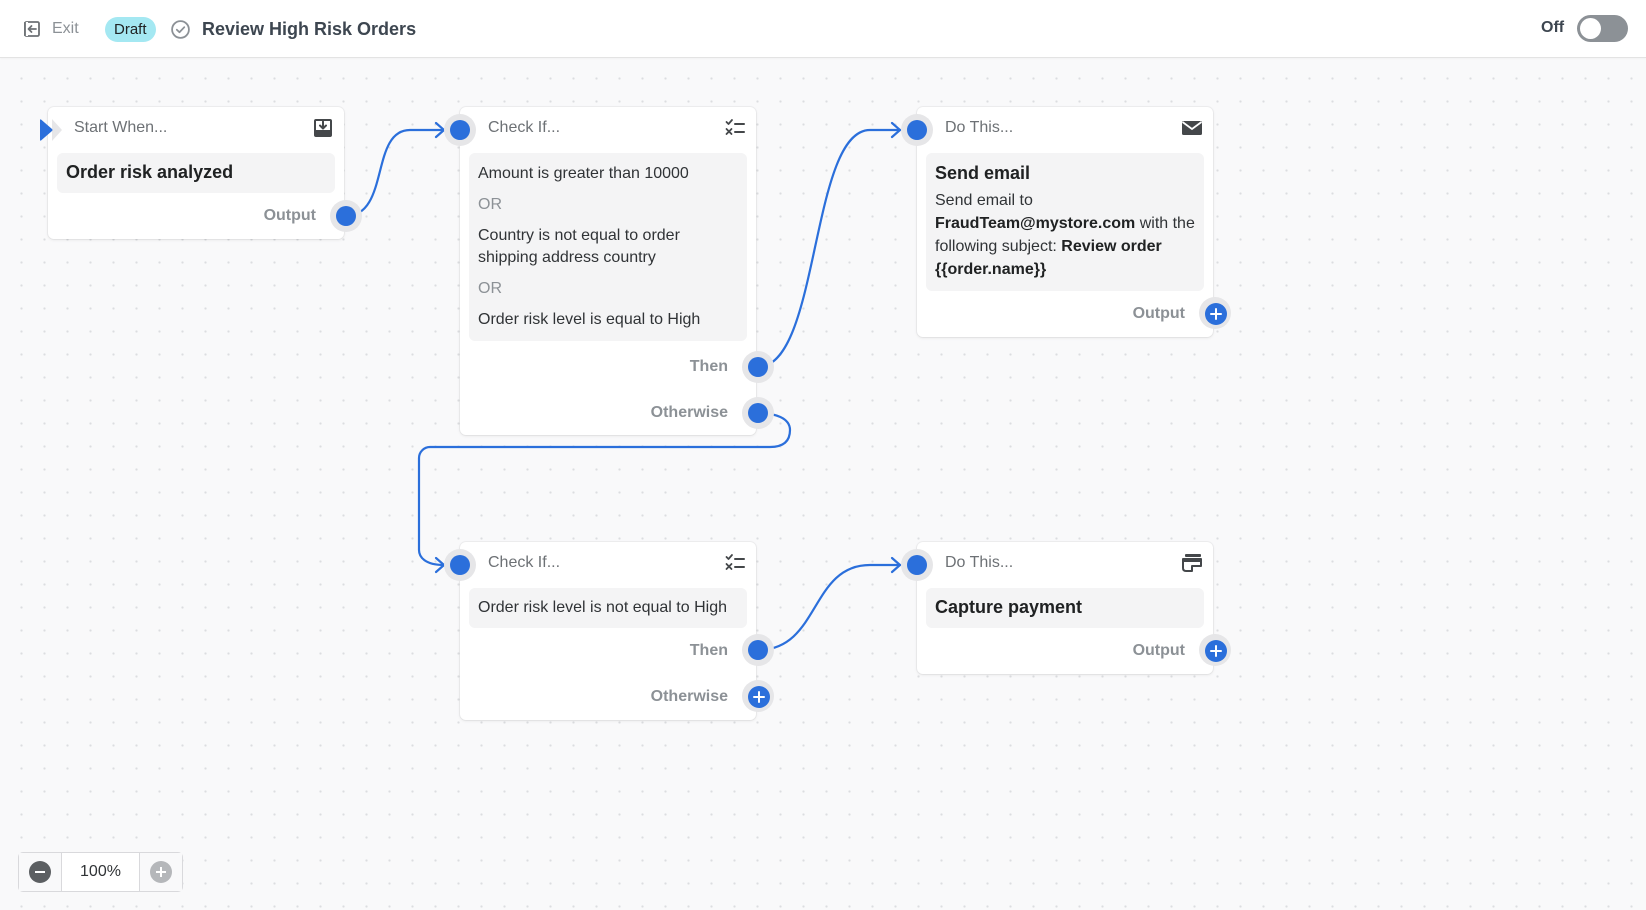  I want to click on check1-input-port, so click(460, 130).